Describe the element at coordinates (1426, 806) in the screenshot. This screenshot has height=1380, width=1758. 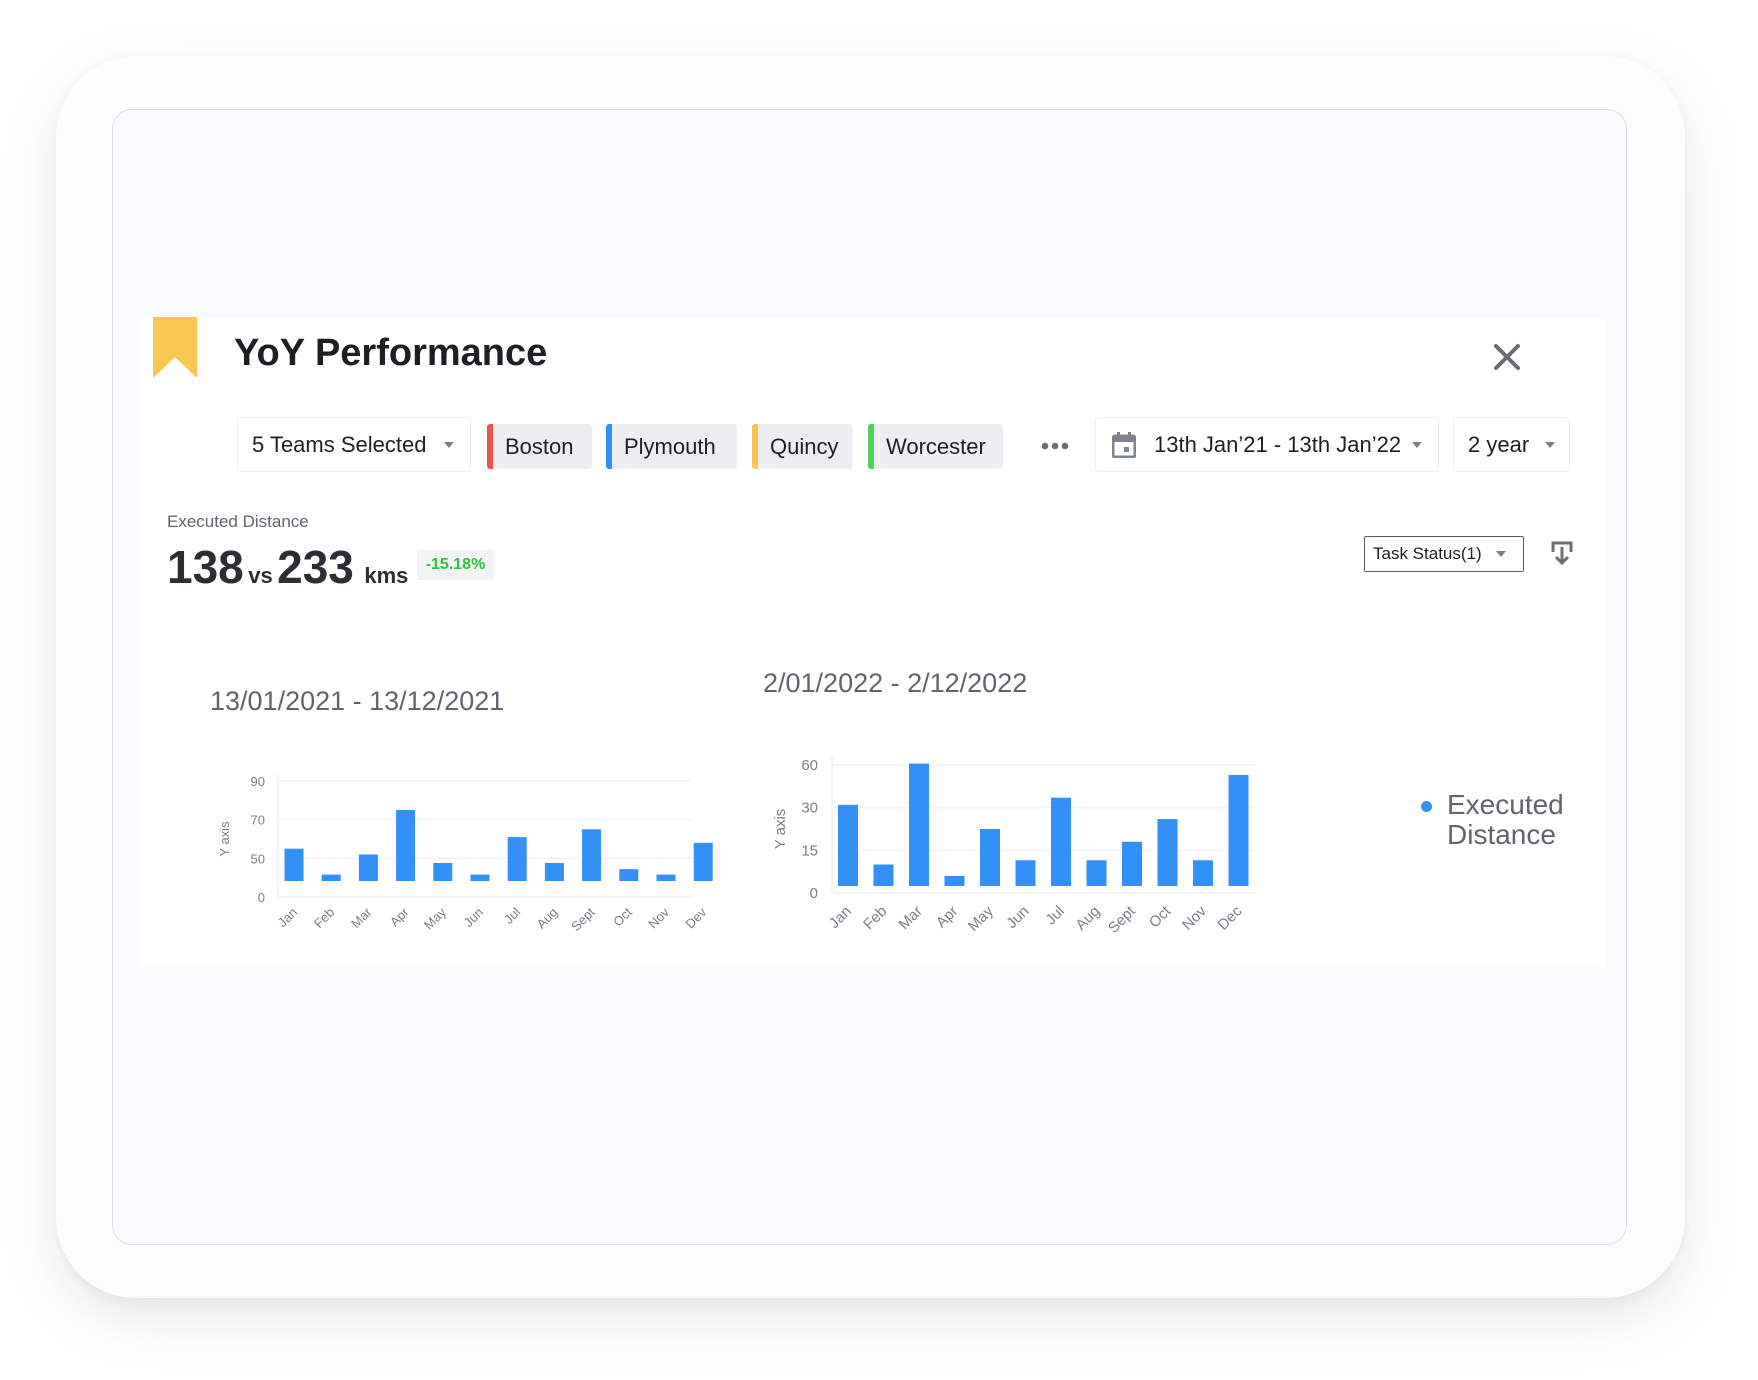
I see `legend-marker` at that location.